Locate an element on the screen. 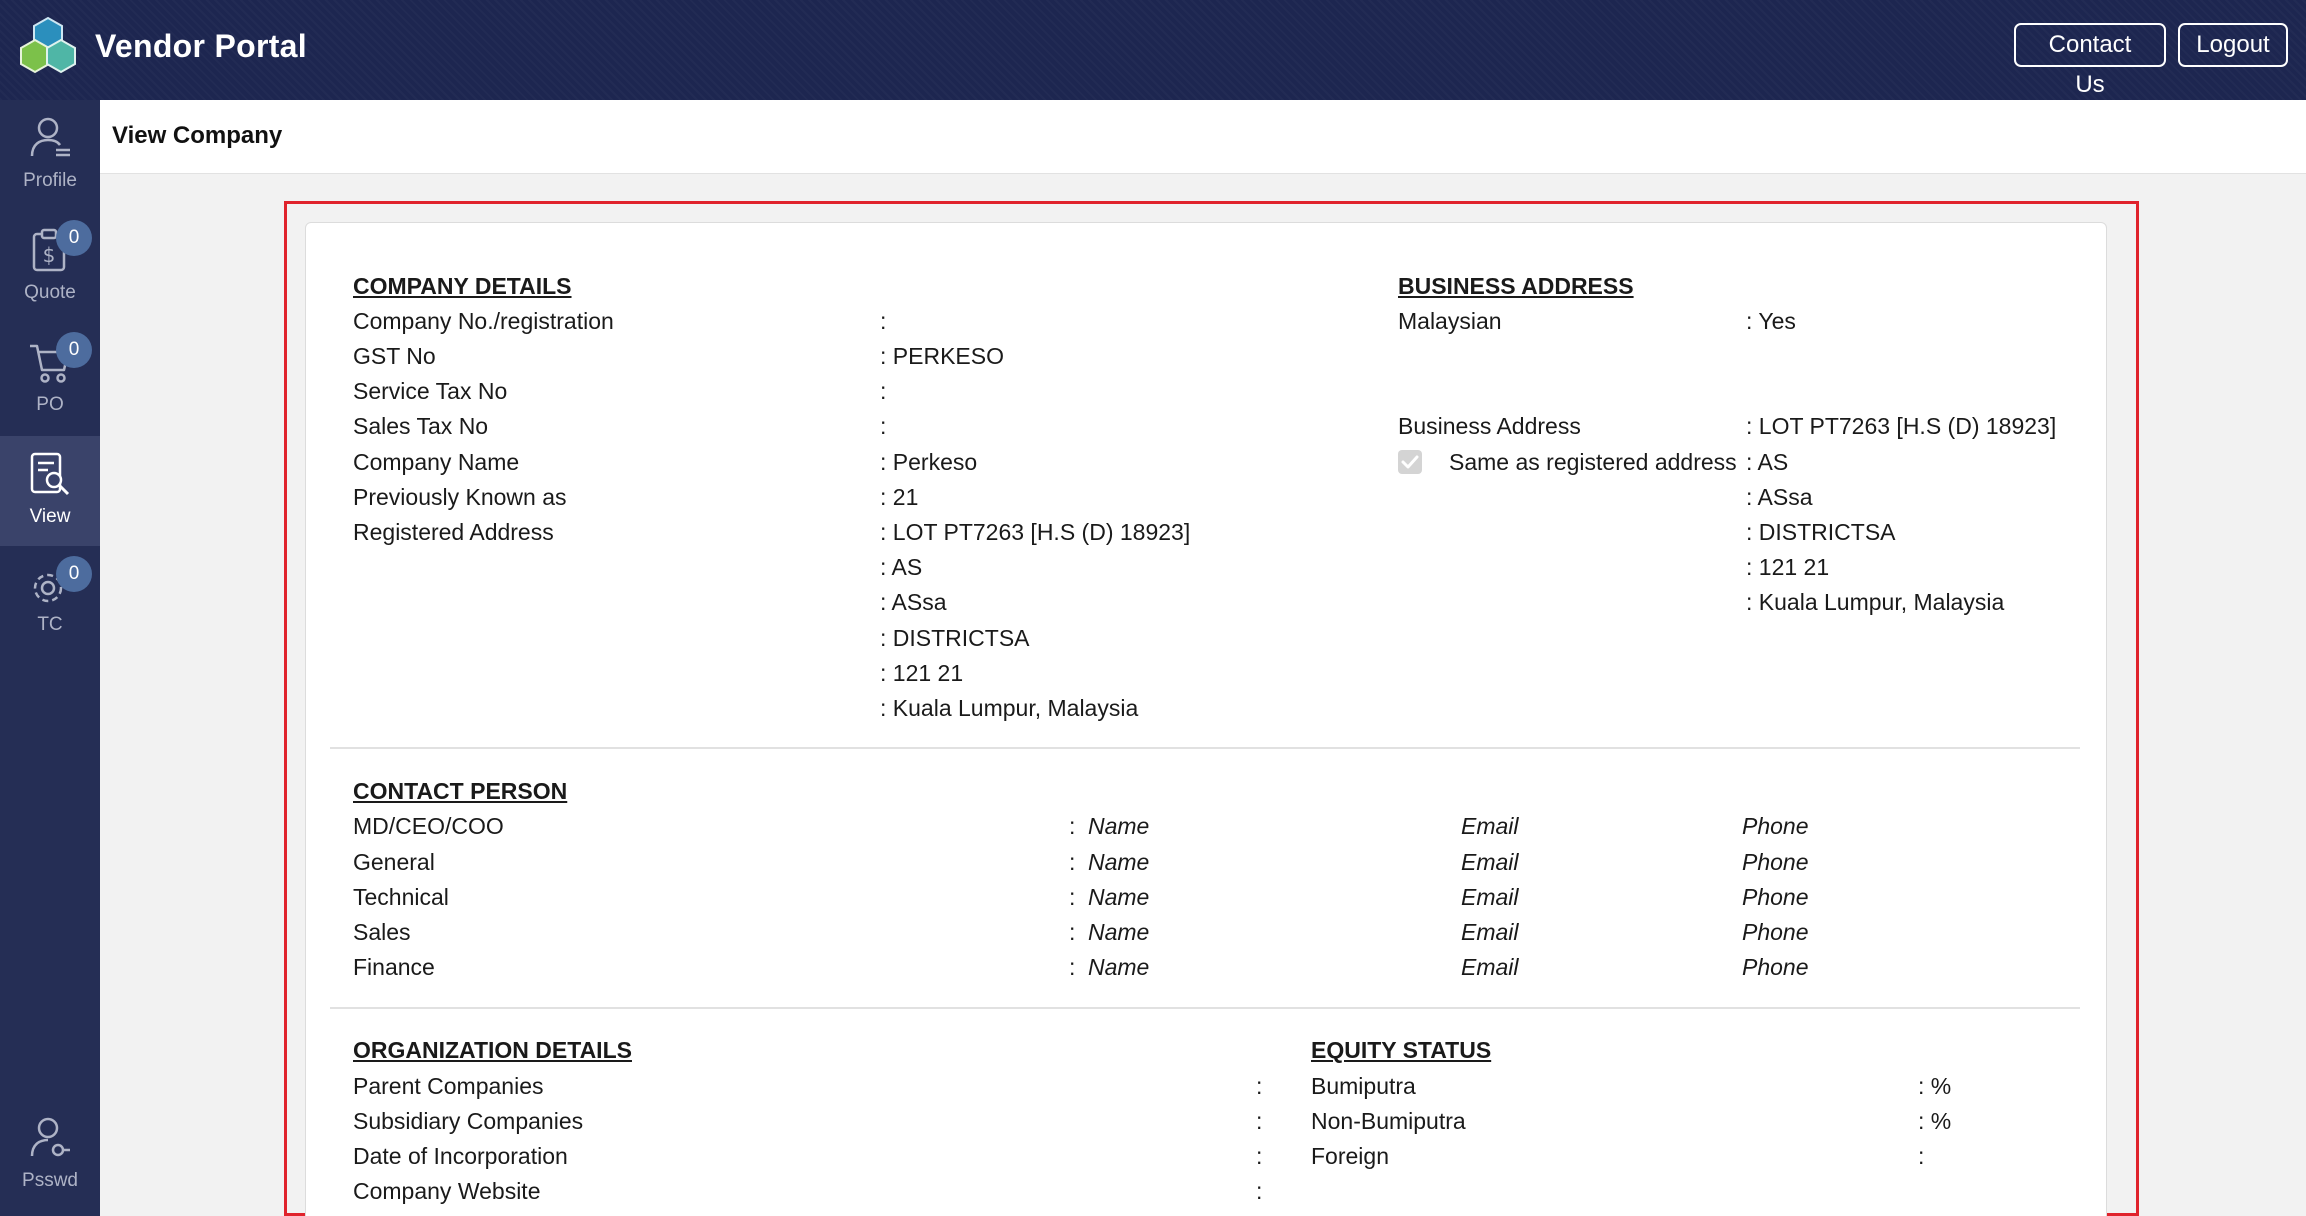 The image size is (2306, 1216). sidebar-item-quote: $ 0 Quote is located at coordinates (50, 267).